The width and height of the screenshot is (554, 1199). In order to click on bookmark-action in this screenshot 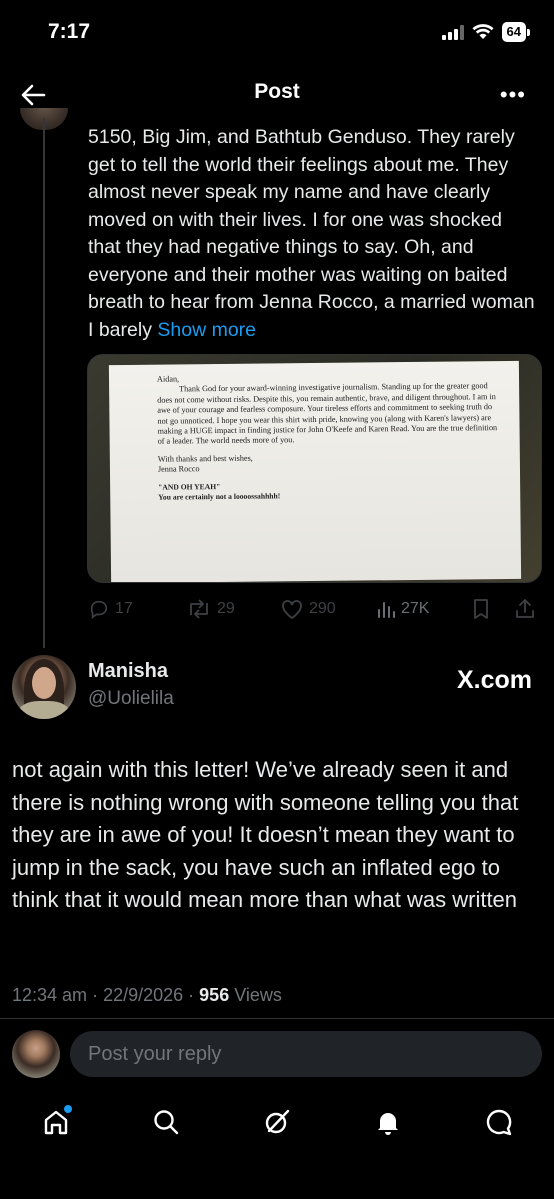, I will do `click(481, 609)`.